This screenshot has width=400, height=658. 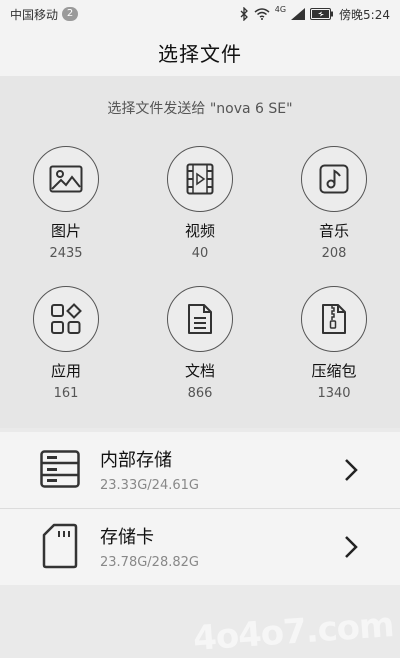 I want to click on storage-row-internal: 内部存储 23.33G/24.61G, so click(x=200, y=470).